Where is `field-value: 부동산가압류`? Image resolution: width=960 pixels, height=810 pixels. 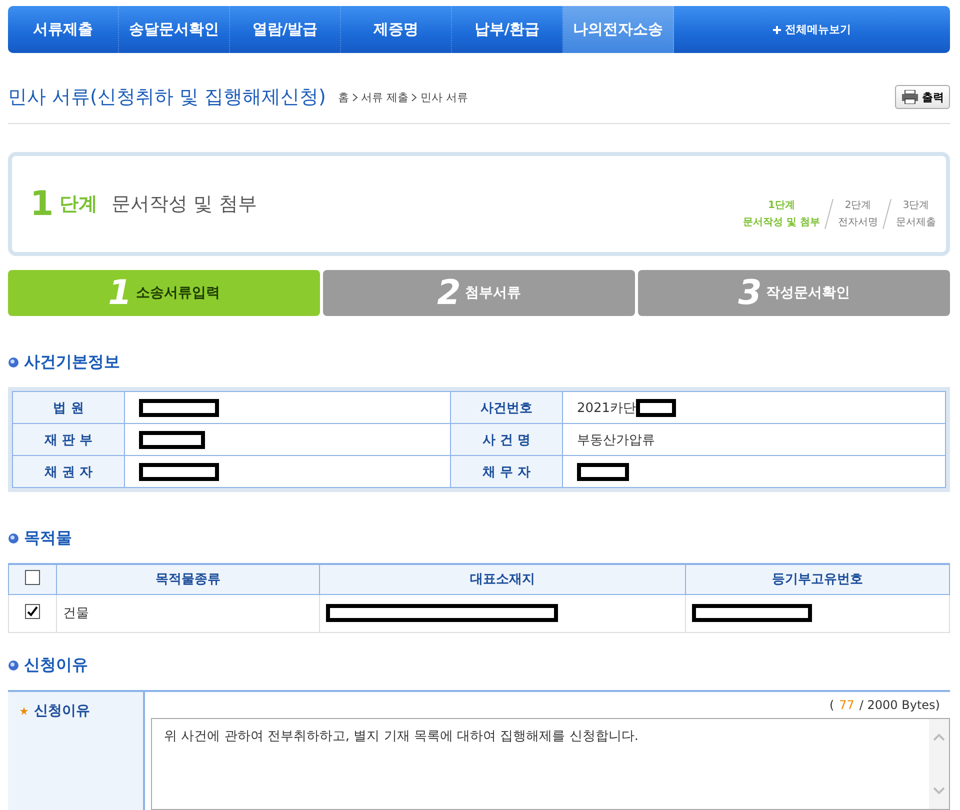
field-value: 부동산가압류 is located at coordinates (615, 440).